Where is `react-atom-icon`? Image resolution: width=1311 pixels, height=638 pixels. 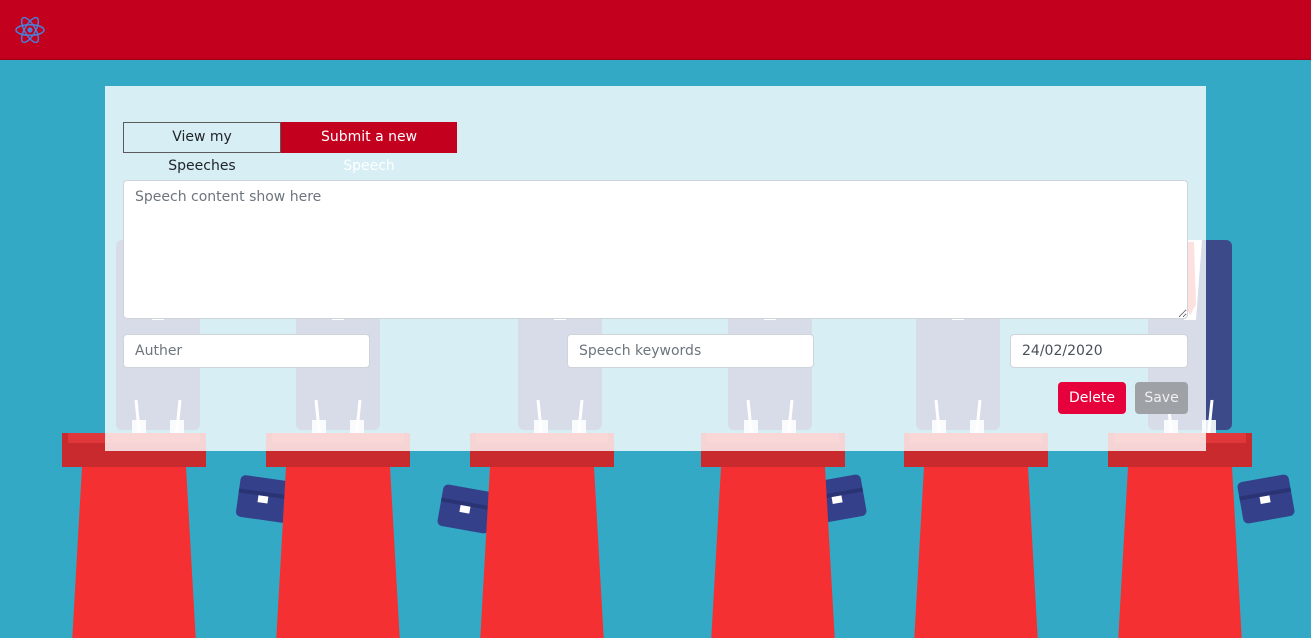
react-atom-icon is located at coordinates (30, 30).